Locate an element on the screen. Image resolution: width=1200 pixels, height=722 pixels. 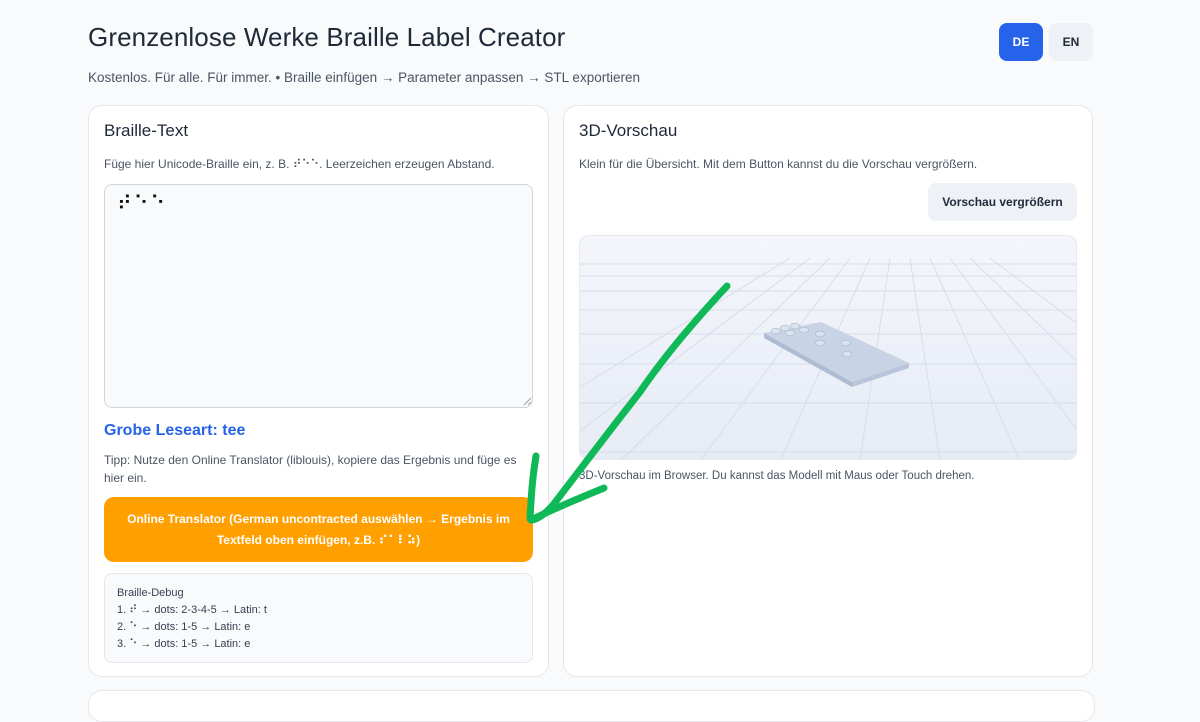
3d-scene is located at coordinates (828, 348).